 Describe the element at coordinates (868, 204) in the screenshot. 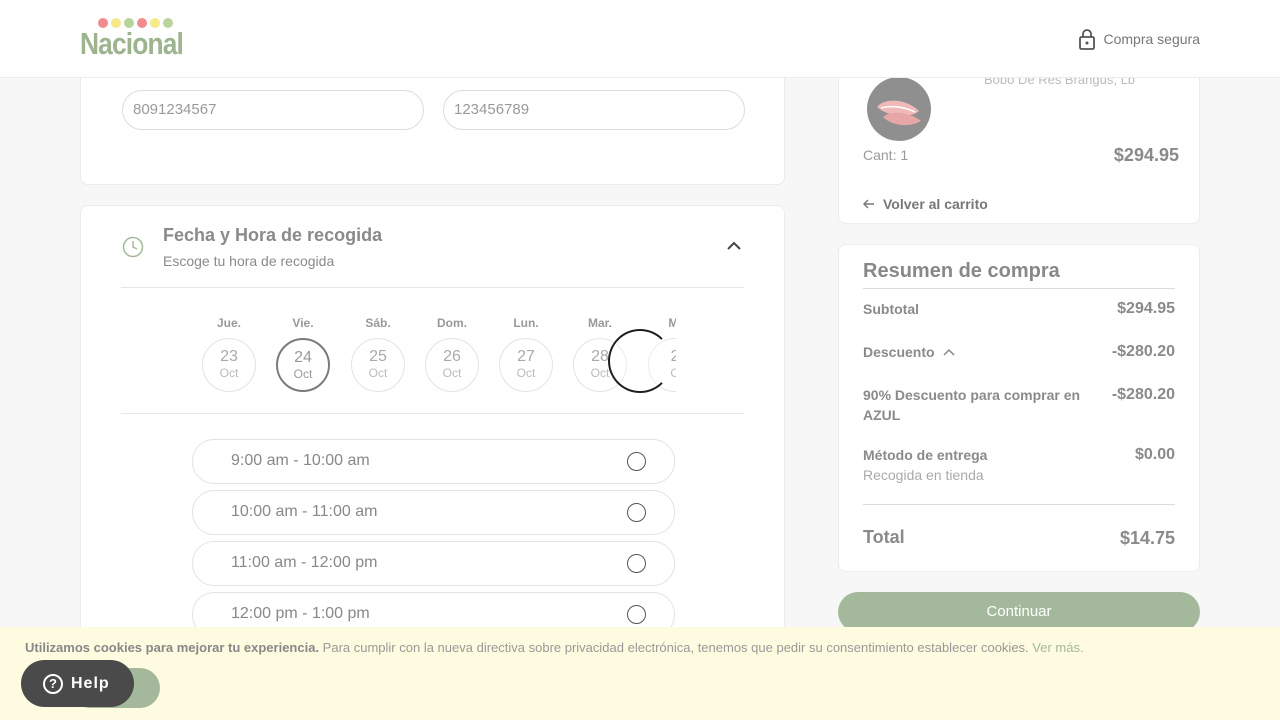

I see `arrow-left-icon` at that location.